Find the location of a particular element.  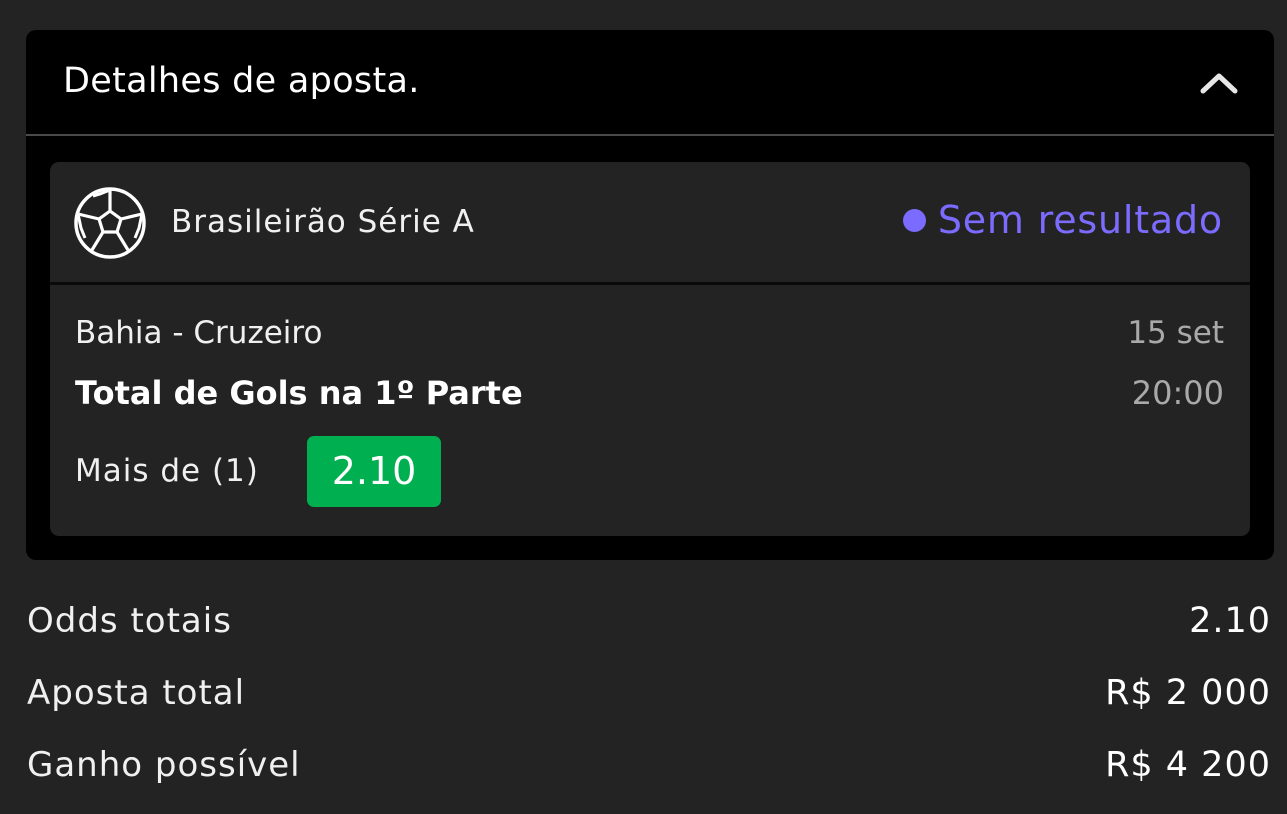

collapse-button is located at coordinates (1219, 83).